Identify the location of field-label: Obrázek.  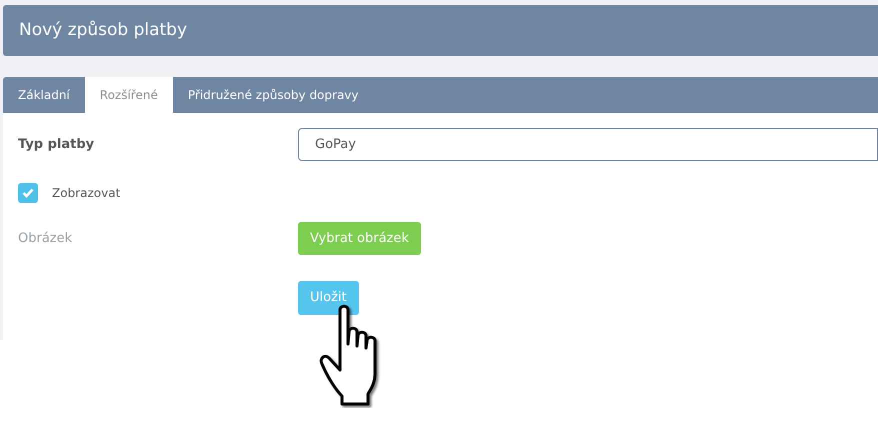
(45, 239).